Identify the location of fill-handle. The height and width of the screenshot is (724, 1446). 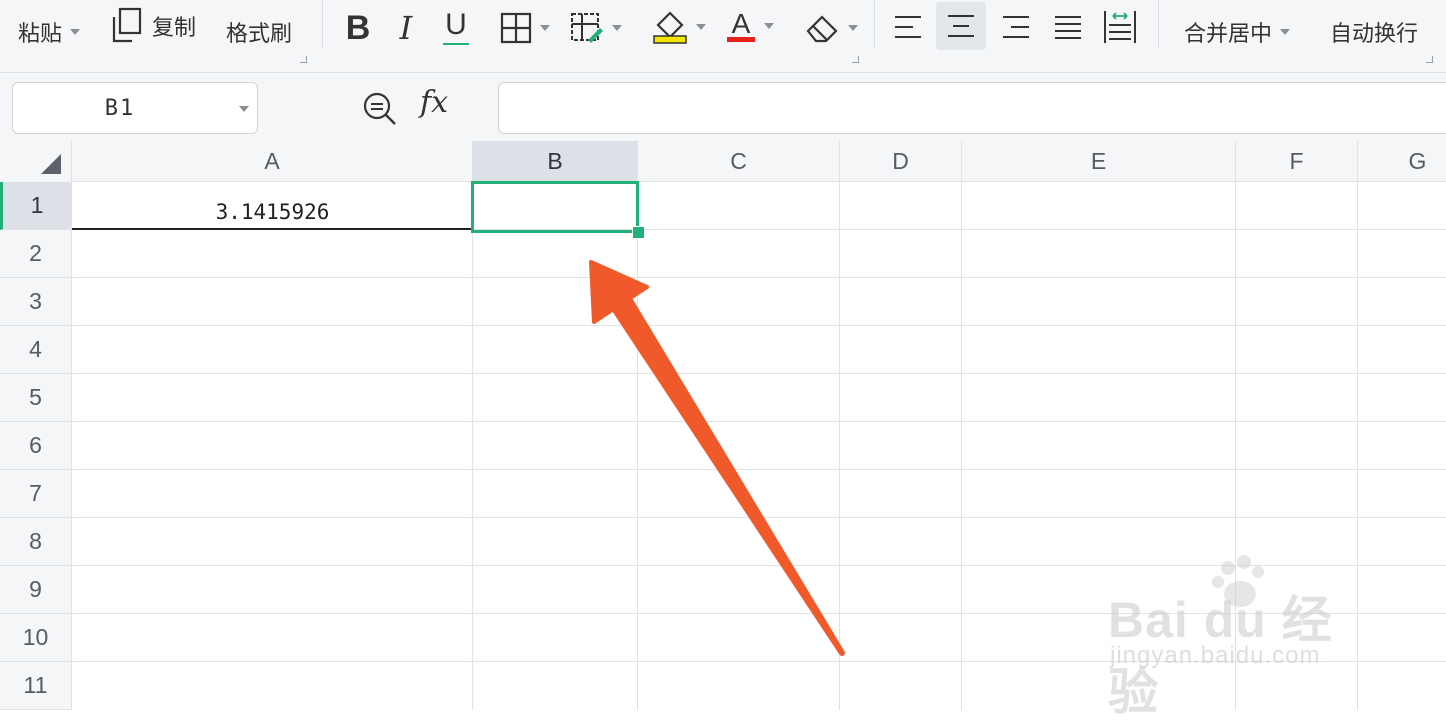
(638, 232).